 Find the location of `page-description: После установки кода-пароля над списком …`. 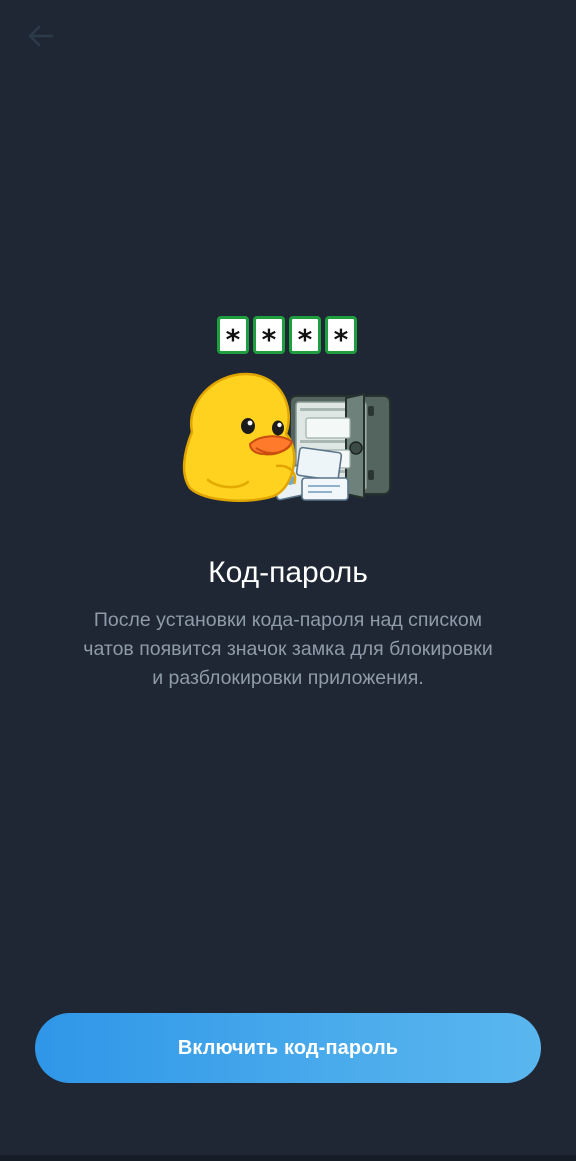

page-description: После установки кода-пароля над списком … is located at coordinates (288, 649).